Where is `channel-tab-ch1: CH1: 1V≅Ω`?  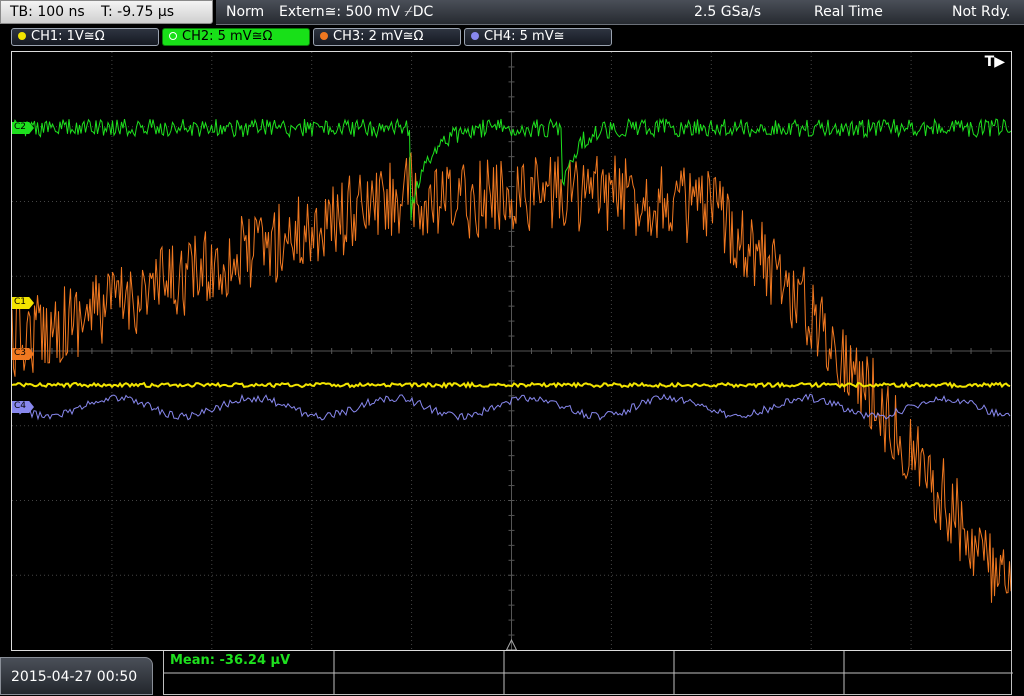 channel-tab-ch1: CH1: 1V≅Ω is located at coordinates (85, 37).